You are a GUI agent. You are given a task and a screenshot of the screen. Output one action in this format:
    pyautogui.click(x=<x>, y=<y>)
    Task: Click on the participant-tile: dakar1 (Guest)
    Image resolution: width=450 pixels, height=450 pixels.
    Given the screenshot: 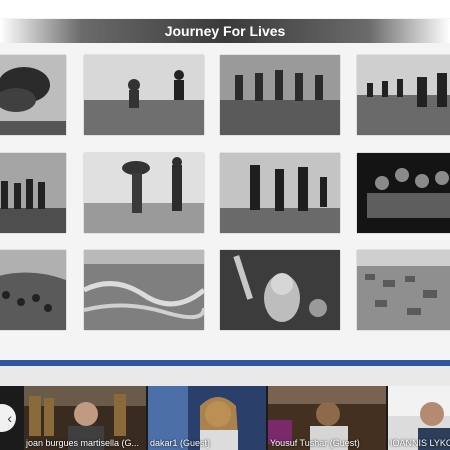 What is the action you would take?
    pyautogui.click(x=207, y=418)
    